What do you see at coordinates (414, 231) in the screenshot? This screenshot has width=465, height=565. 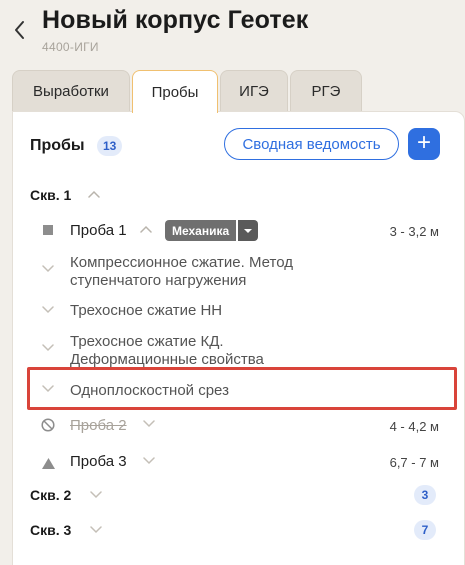 I see `depth-range-1: 3 - 3,2 м` at bounding box center [414, 231].